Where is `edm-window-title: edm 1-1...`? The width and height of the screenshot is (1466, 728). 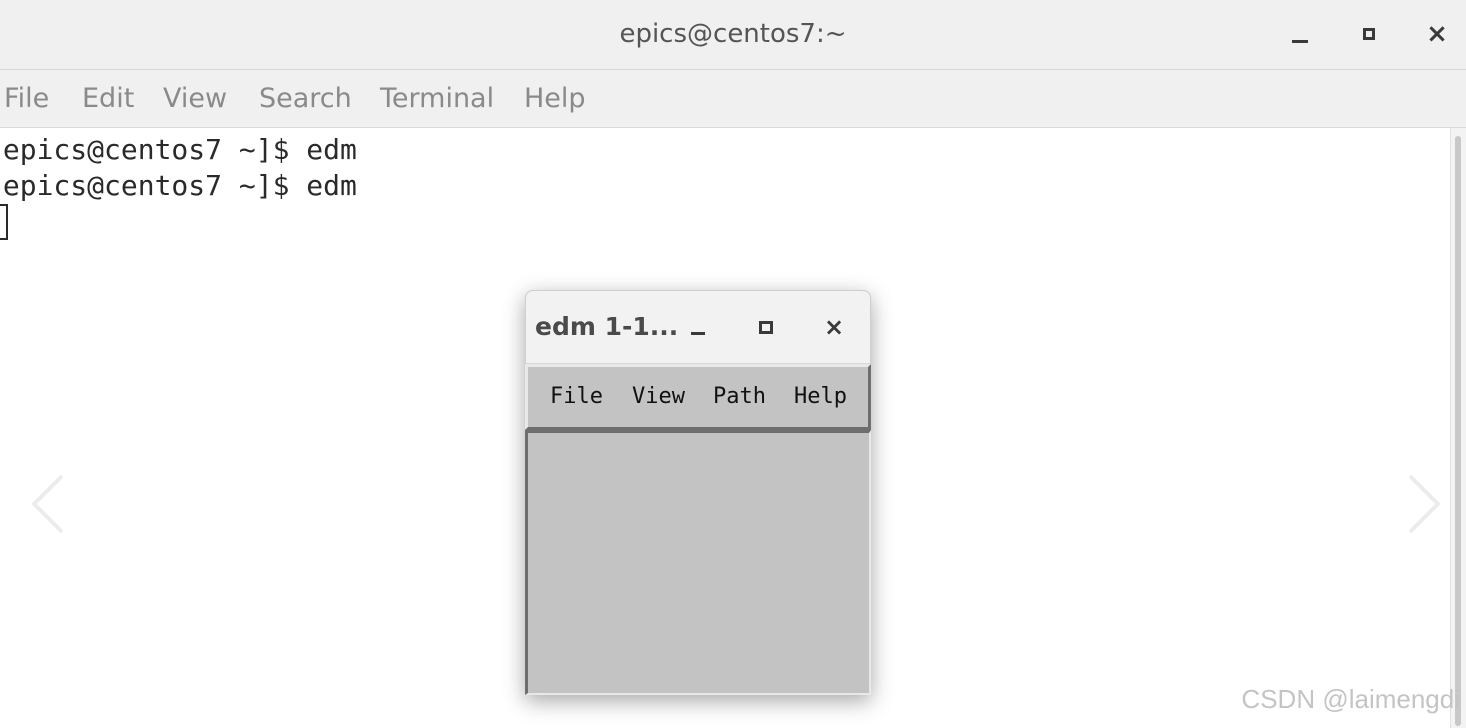
edm-window-title: edm 1-1... is located at coordinates (607, 326).